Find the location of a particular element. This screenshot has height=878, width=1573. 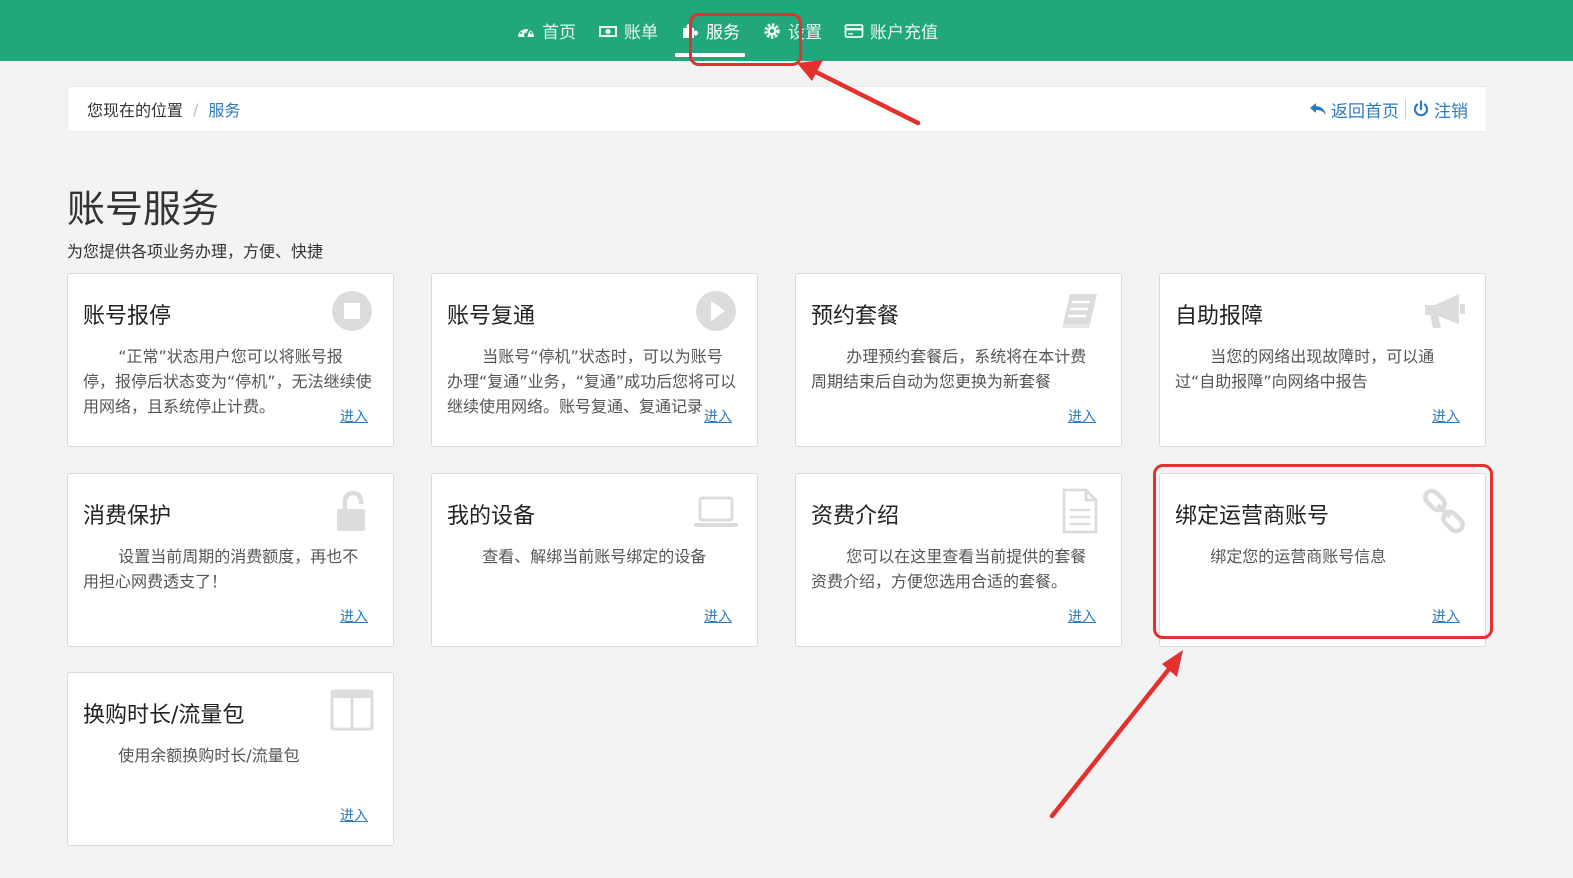

card-description: 设置当前周期的消费额度，再也不用担心网费透支了！ is located at coordinates (221, 569).